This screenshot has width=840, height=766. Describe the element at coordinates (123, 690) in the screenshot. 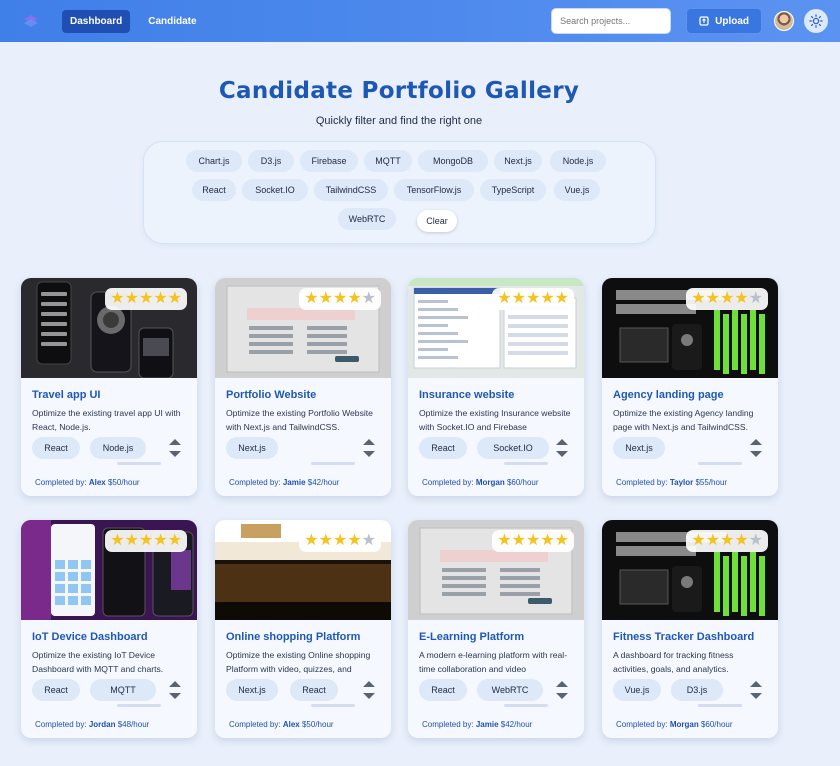

I see `tech-tag: MQTT` at that location.